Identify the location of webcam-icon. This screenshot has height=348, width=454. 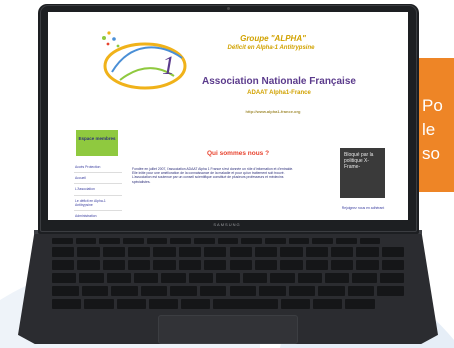
(228, 8).